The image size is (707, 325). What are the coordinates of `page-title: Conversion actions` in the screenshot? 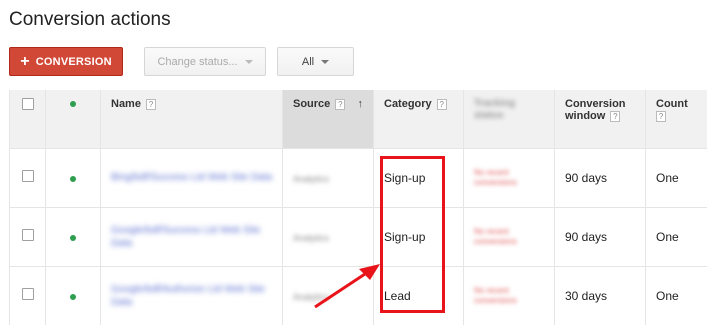 It's located at (90, 19).